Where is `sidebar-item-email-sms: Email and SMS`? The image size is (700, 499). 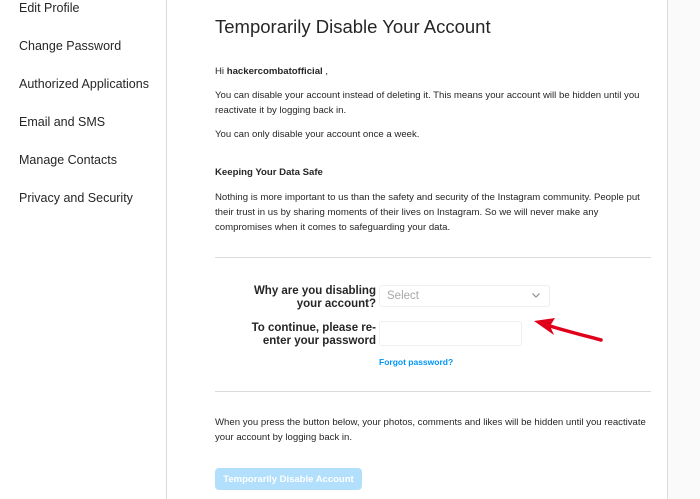
sidebar-item-email-sms: Email and SMS is located at coordinates (62, 122).